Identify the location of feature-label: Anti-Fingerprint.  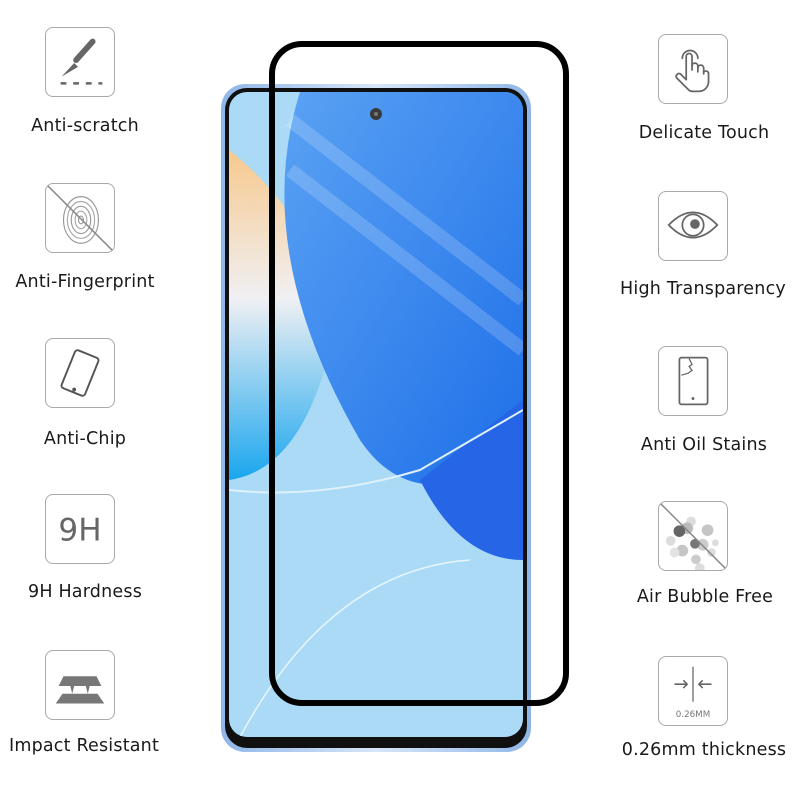
(85, 282).